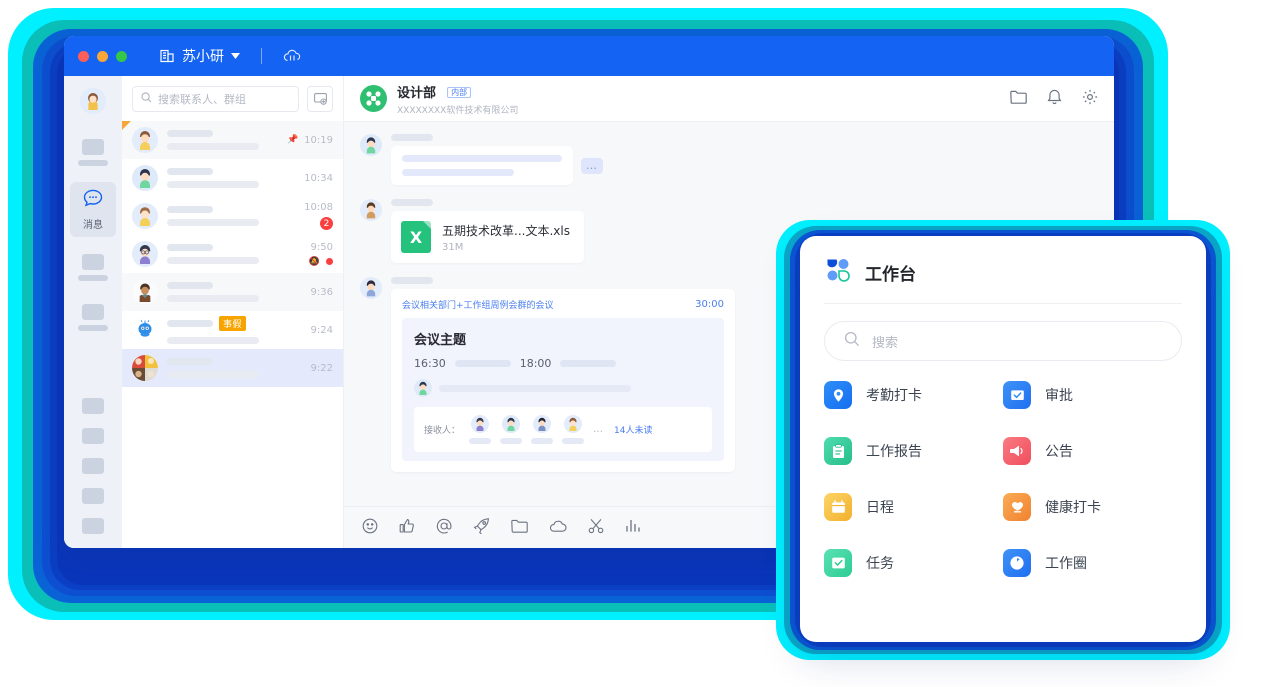 The image size is (1271, 687). What do you see at coordinates (838, 272) in the screenshot?
I see `workbench-logo-icon` at bounding box center [838, 272].